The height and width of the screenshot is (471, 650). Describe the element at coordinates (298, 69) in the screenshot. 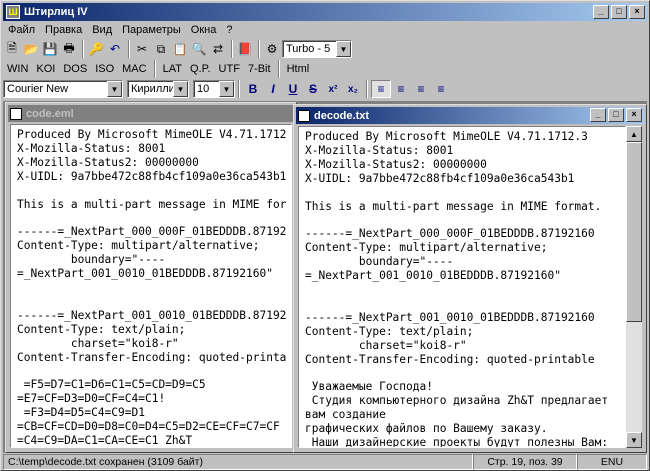

I see `encoding-html-button: Html` at that location.